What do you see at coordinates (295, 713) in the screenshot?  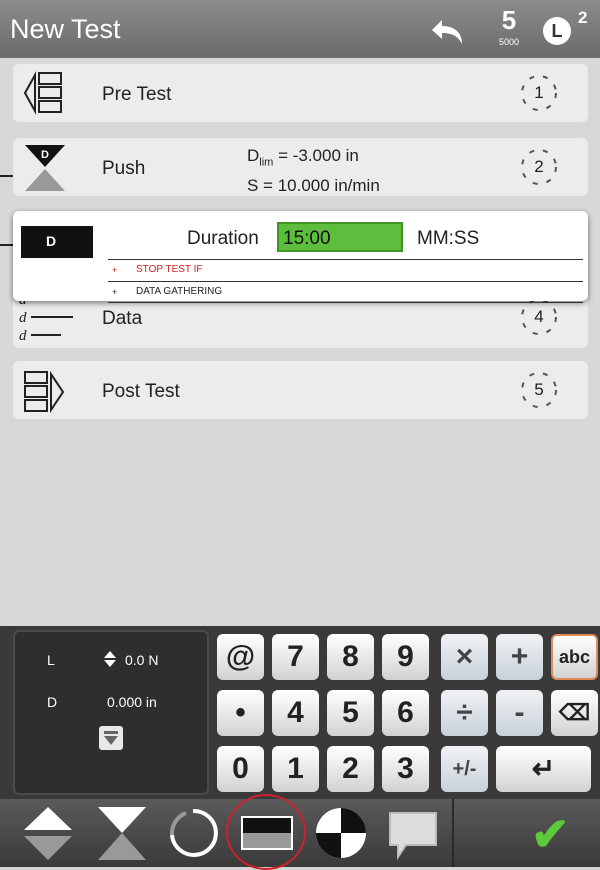 I see `key-4: 4` at bounding box center [295, 713].